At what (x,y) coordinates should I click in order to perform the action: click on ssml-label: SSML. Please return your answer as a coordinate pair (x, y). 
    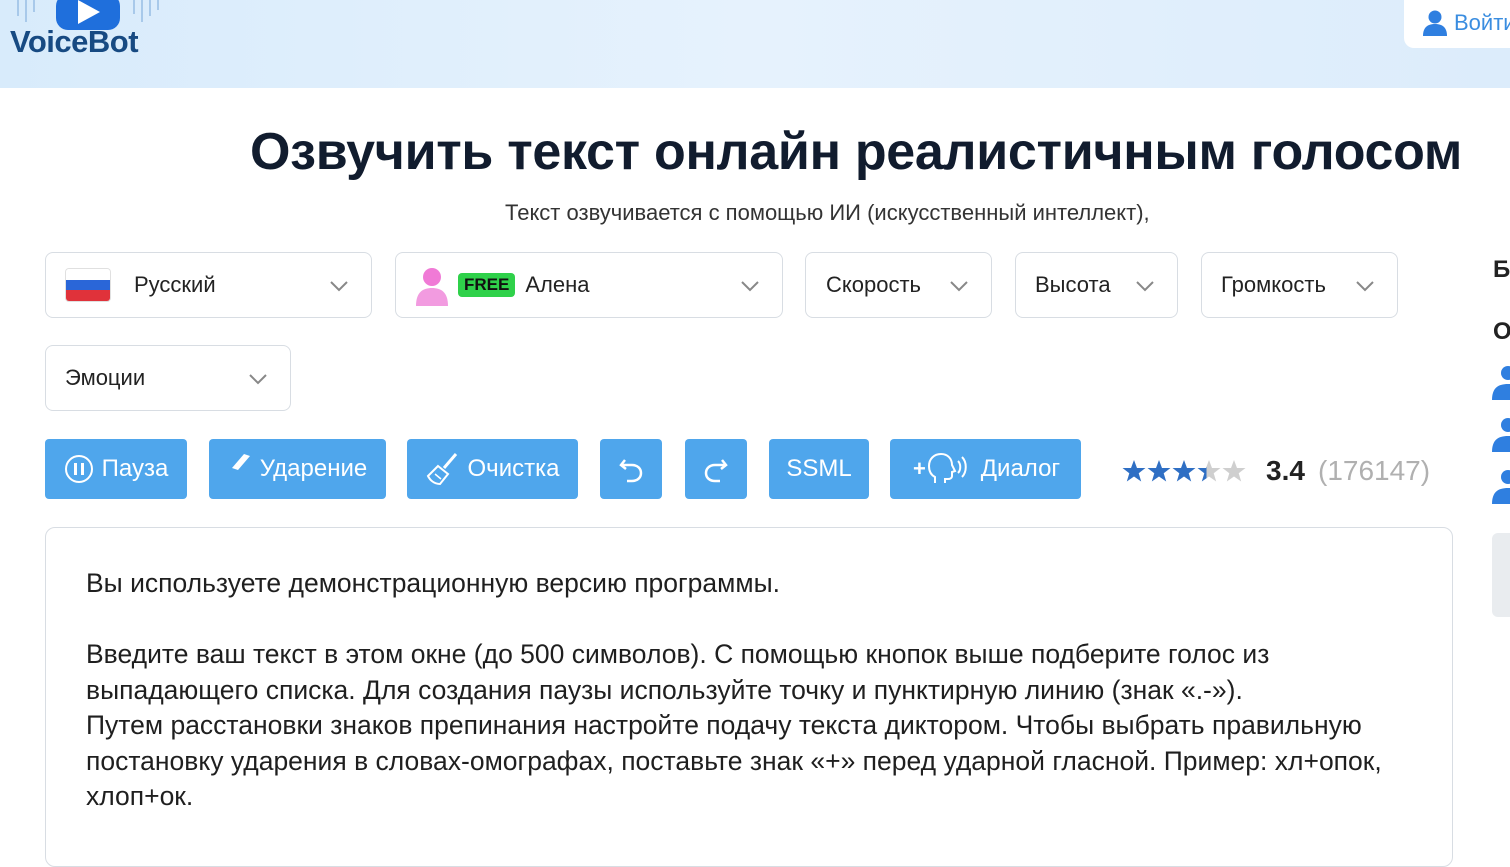
    Looking at the image, I should click on (819, 468).